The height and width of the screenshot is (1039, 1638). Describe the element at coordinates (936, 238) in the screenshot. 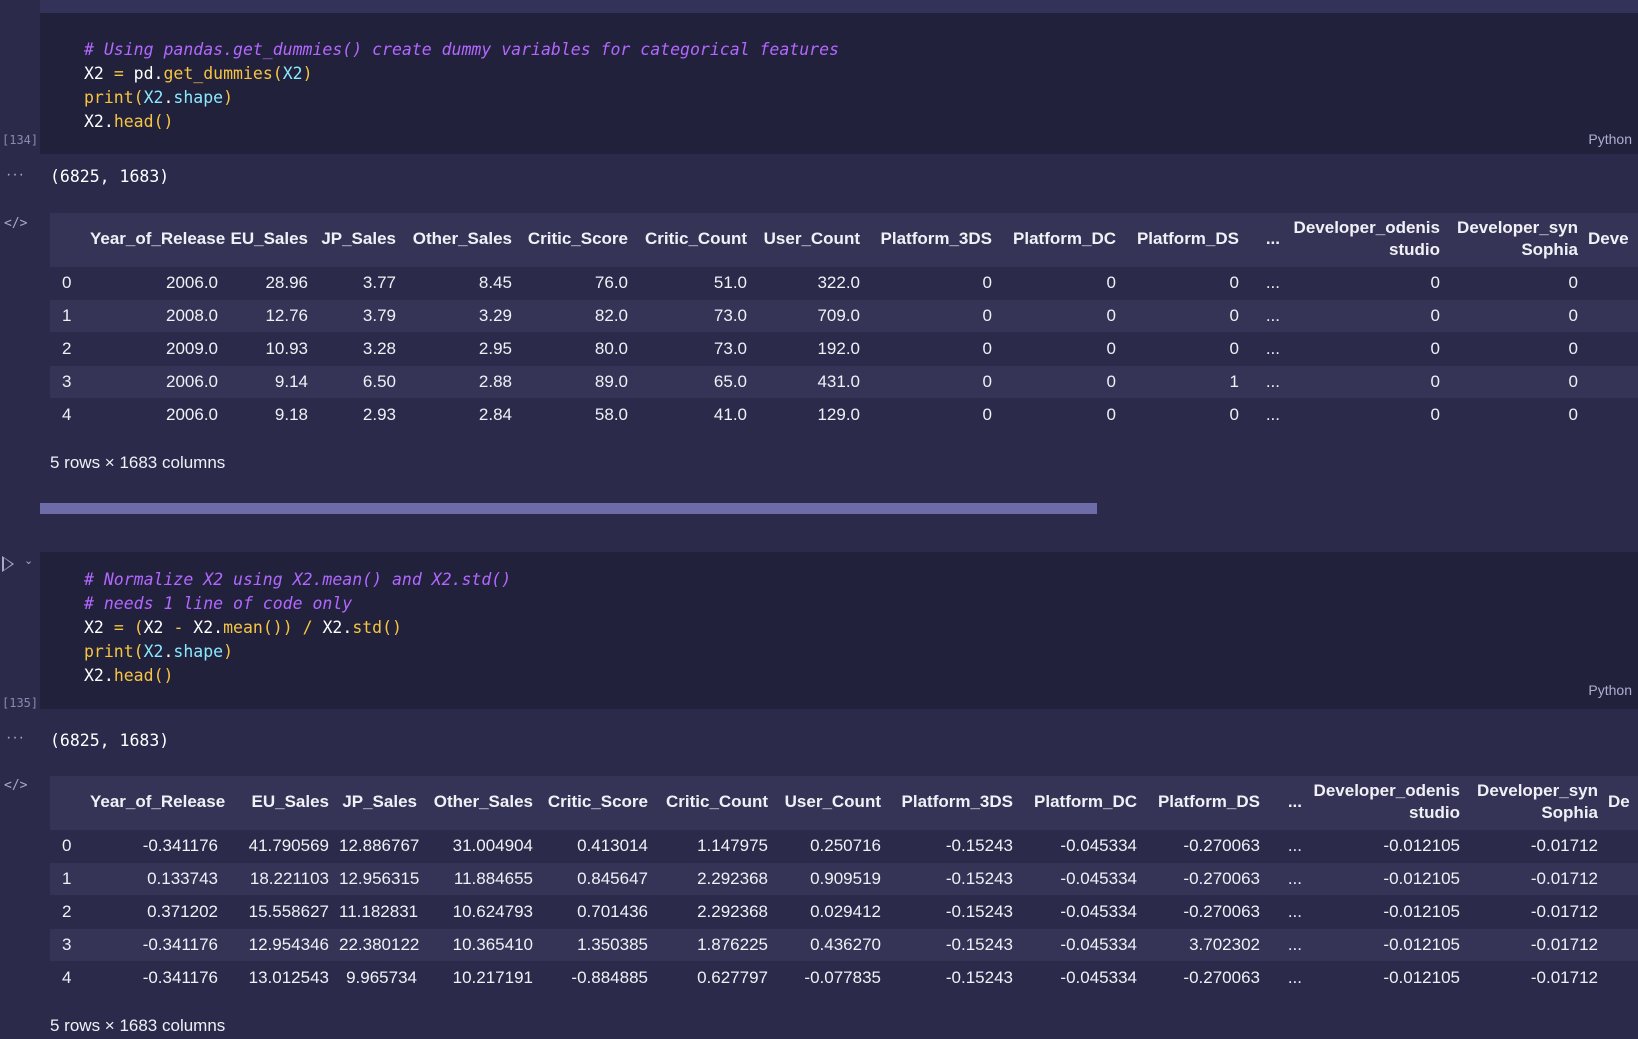

I see `header-text: Platform_3DS` at that location.